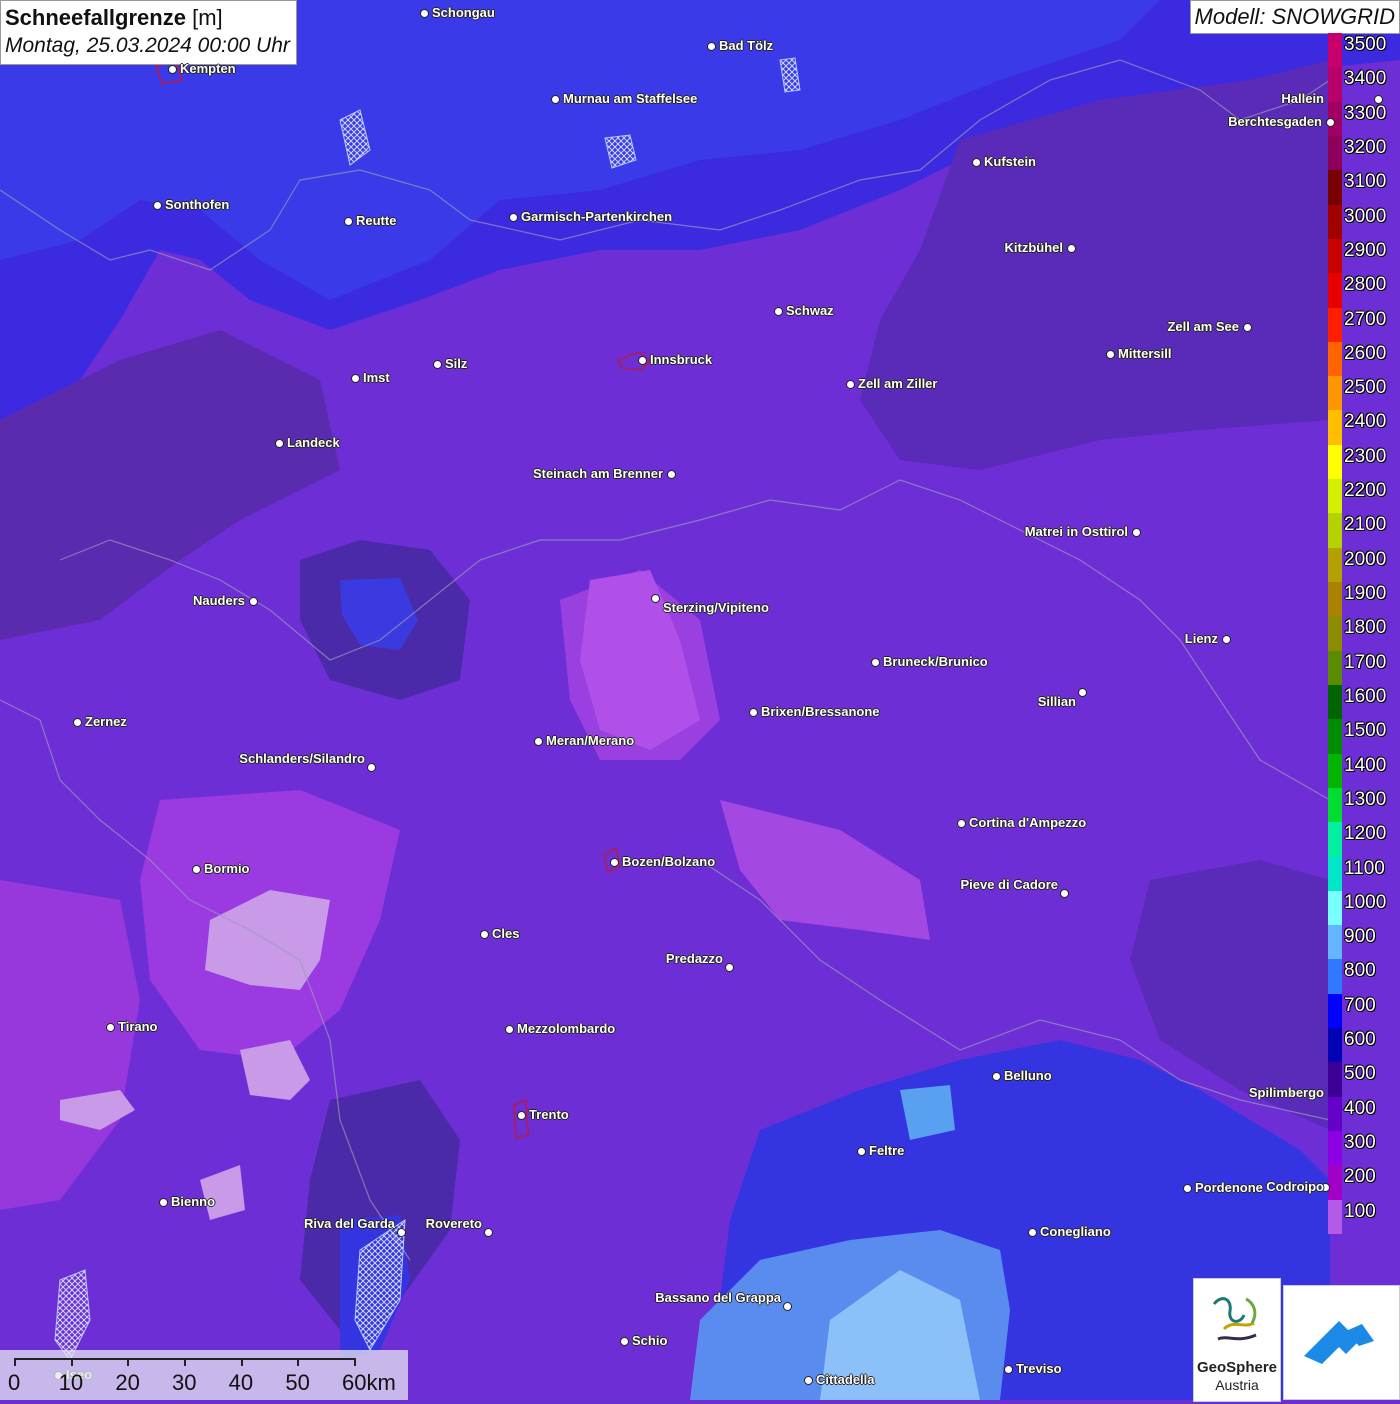  What do you see at coordinates (1009, 884) in the screenshot?
I see `city-label: Pieve di Cadore` at bounding box center [1009, 884].